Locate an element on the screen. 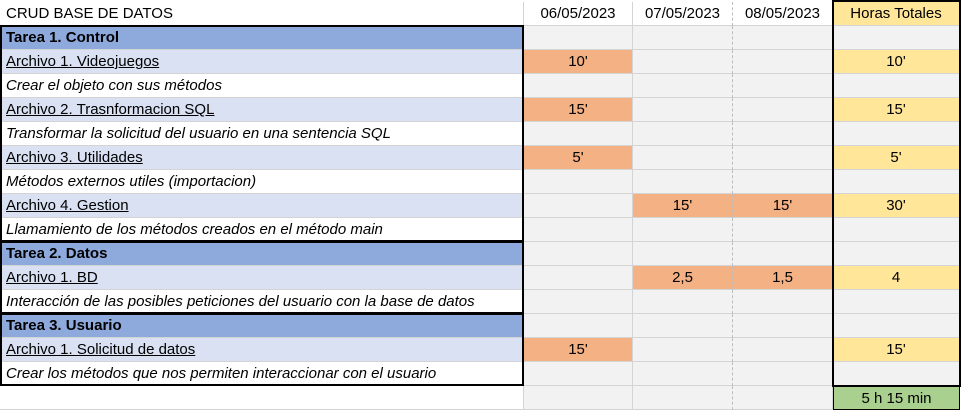 This screenshot has height=420, width=963. grand-total: 5 h 15 min is located at coordinates (896, 398).